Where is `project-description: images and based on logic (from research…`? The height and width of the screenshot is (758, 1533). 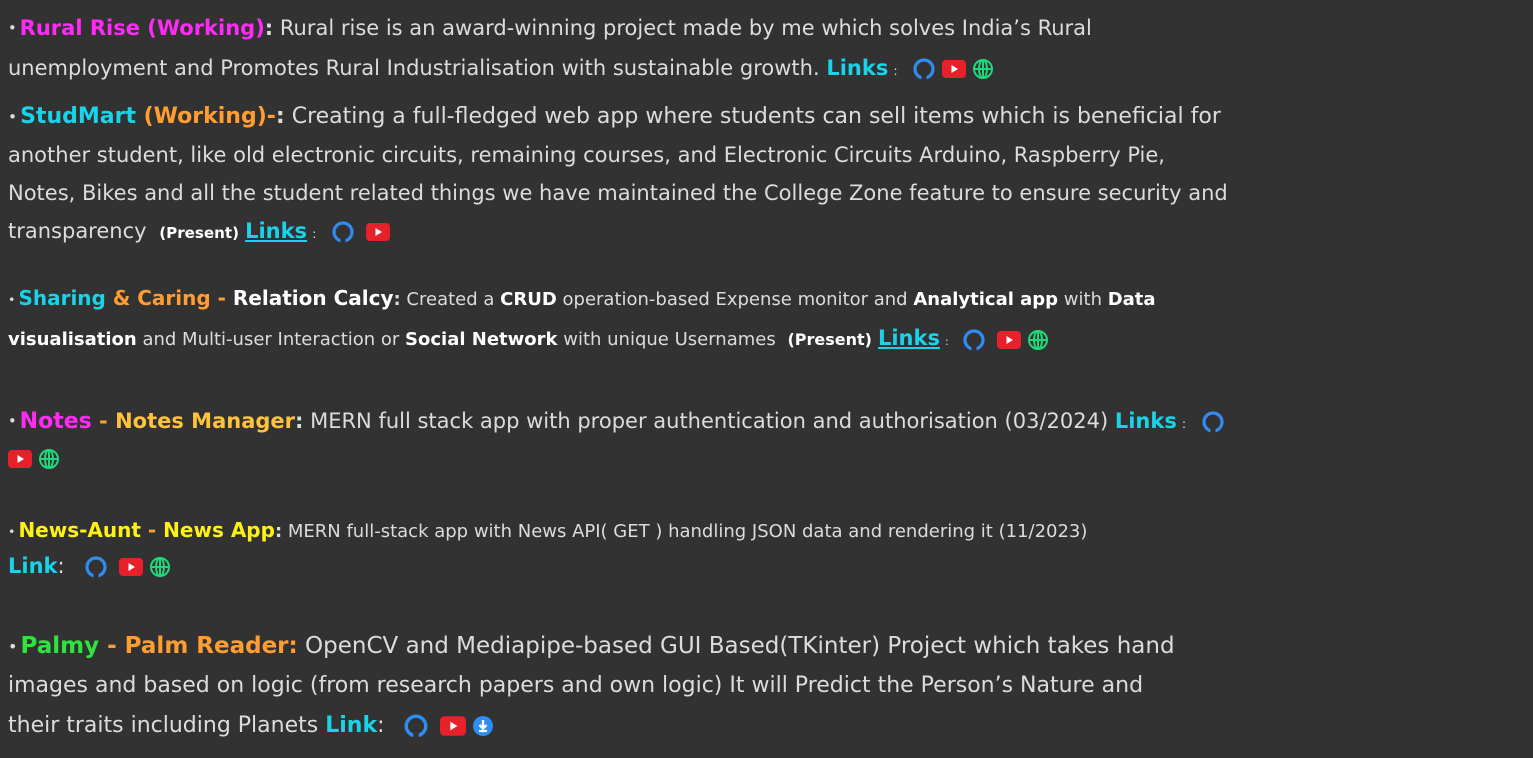
project-description: images and based on logic (from research… is located at coordinates (576, 685).